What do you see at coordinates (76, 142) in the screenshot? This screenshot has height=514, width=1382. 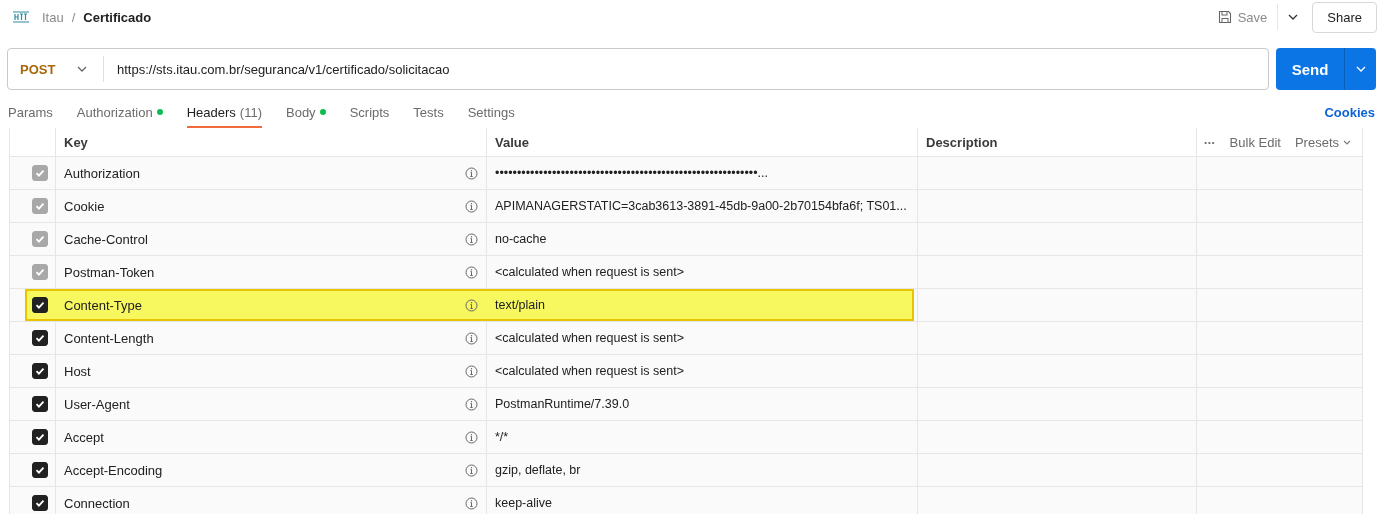 I see `column-header: Key` at bounding box center [76, 142].